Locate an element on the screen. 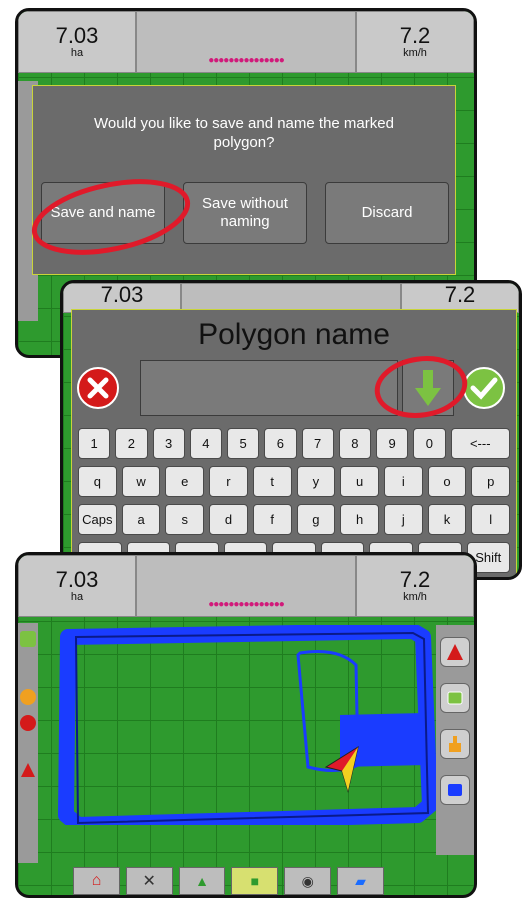  save-without-naming-button: Save without naming is located at coordinates (245, 213).